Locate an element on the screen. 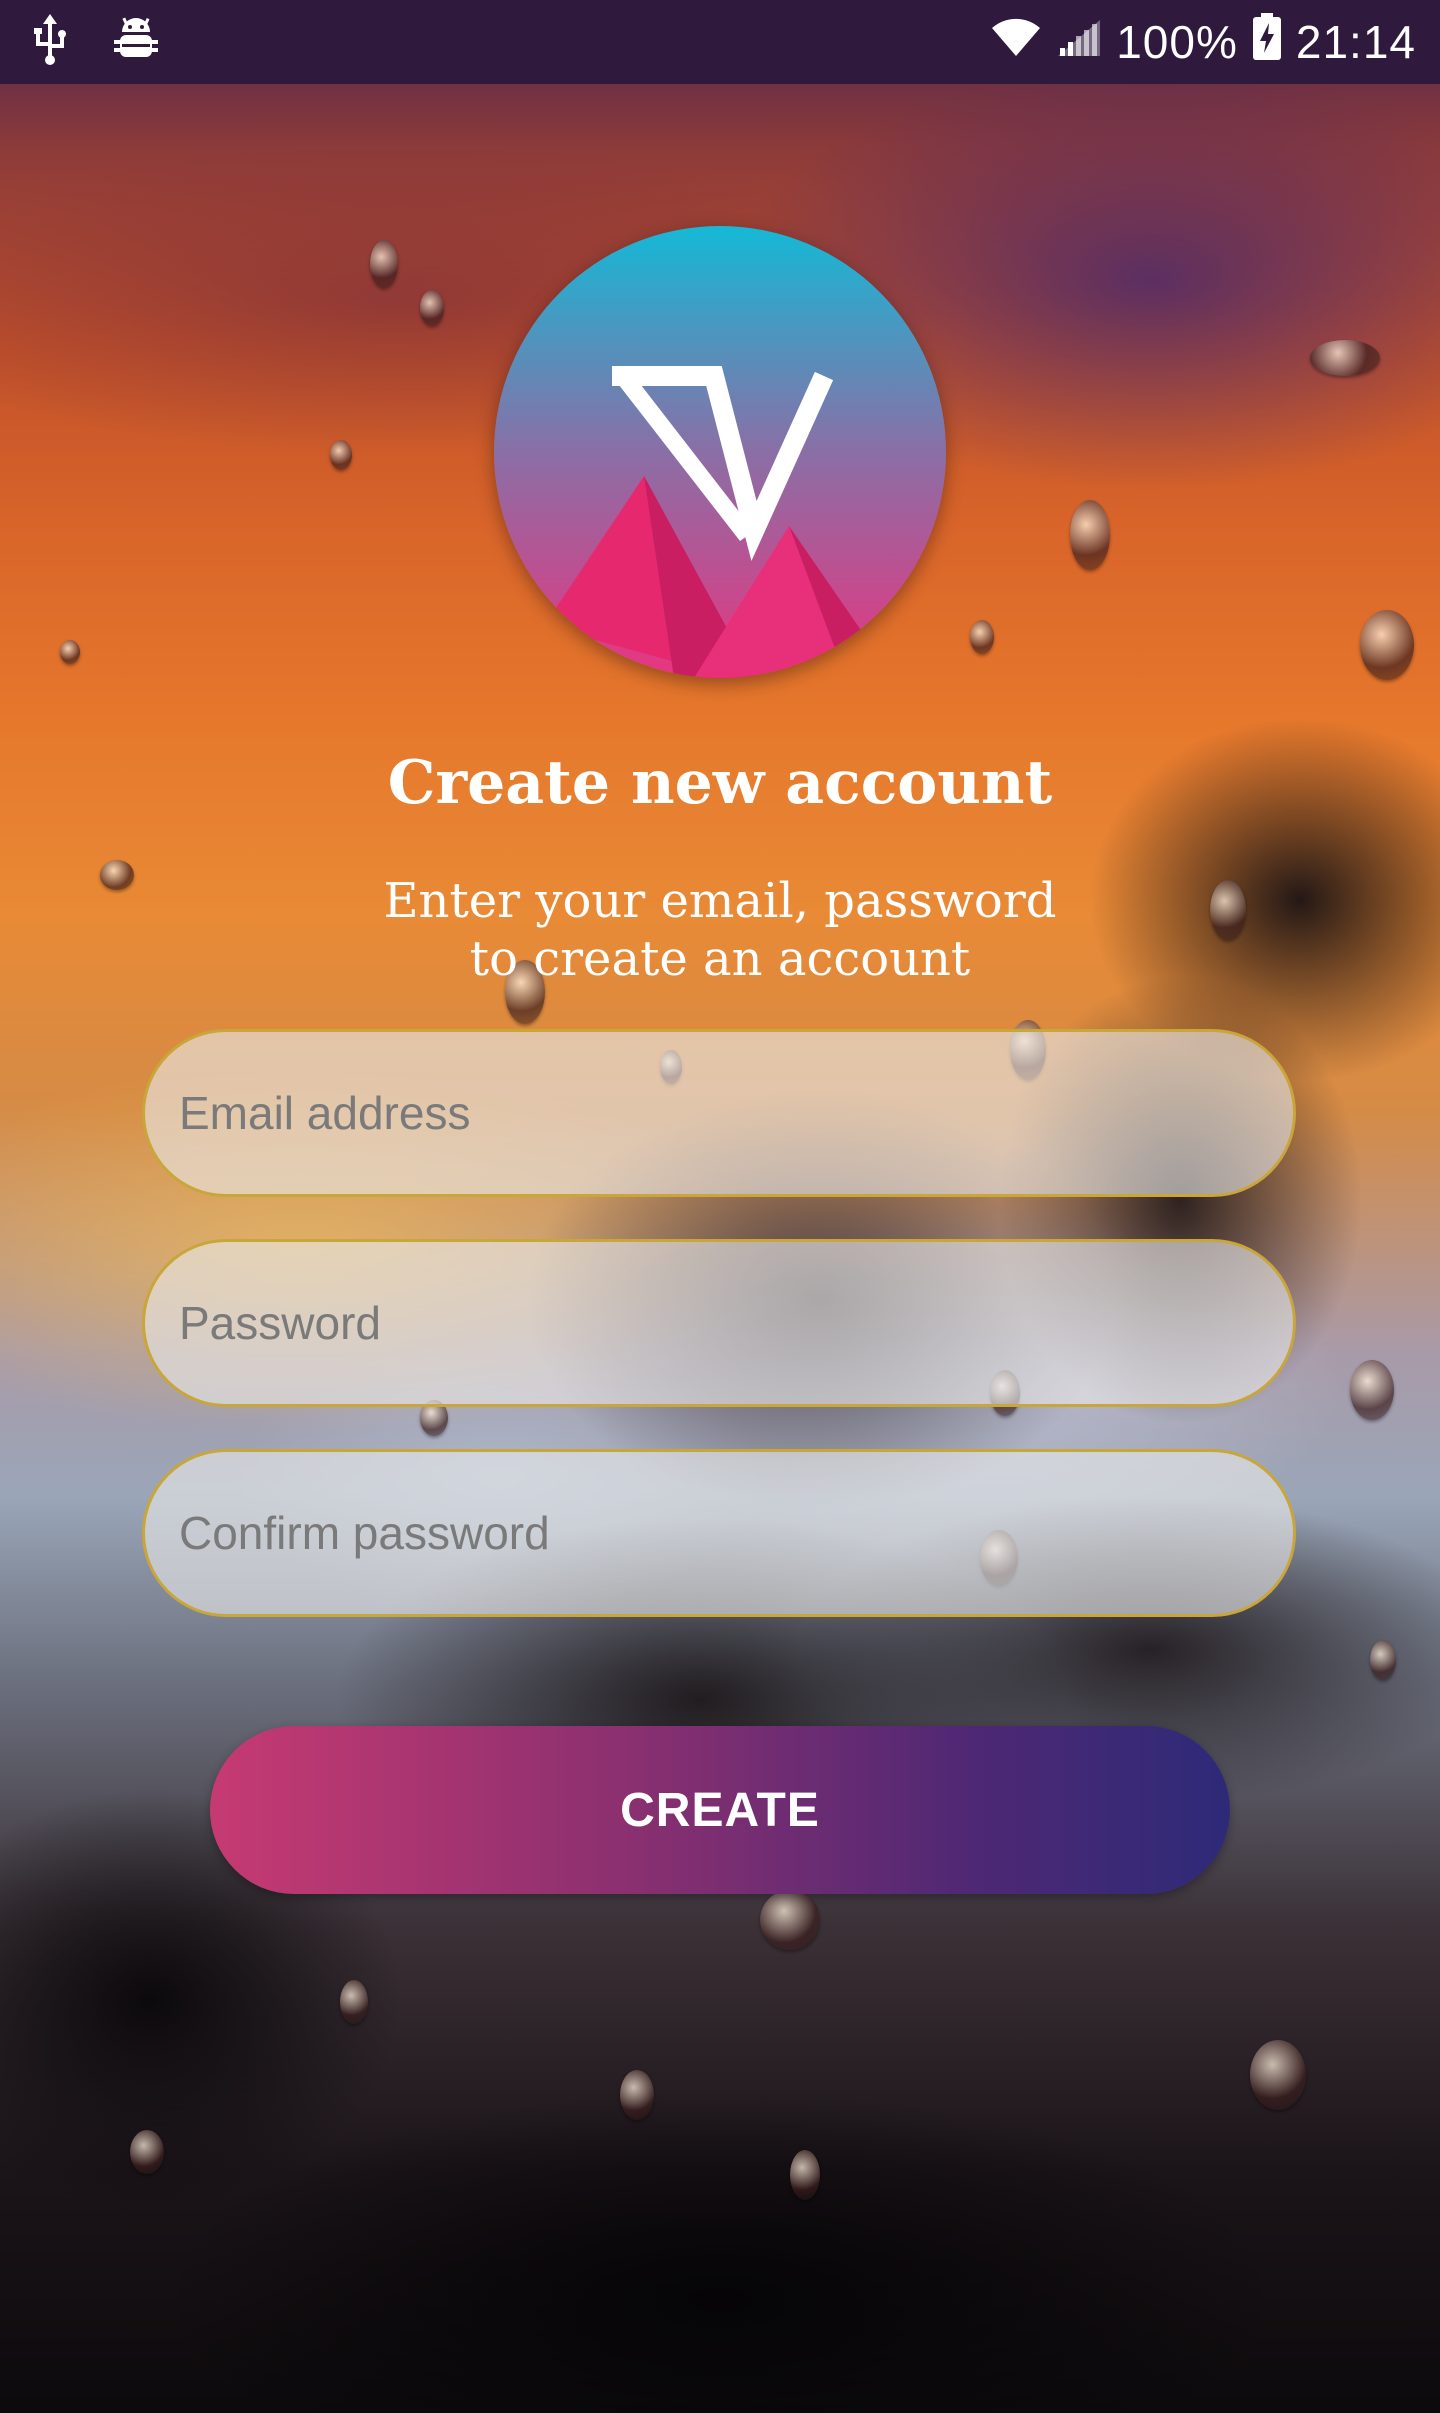 Image resolution: width=1440 pixels, height=2413 pixels. email-field is located at coordinates (719, 1113).